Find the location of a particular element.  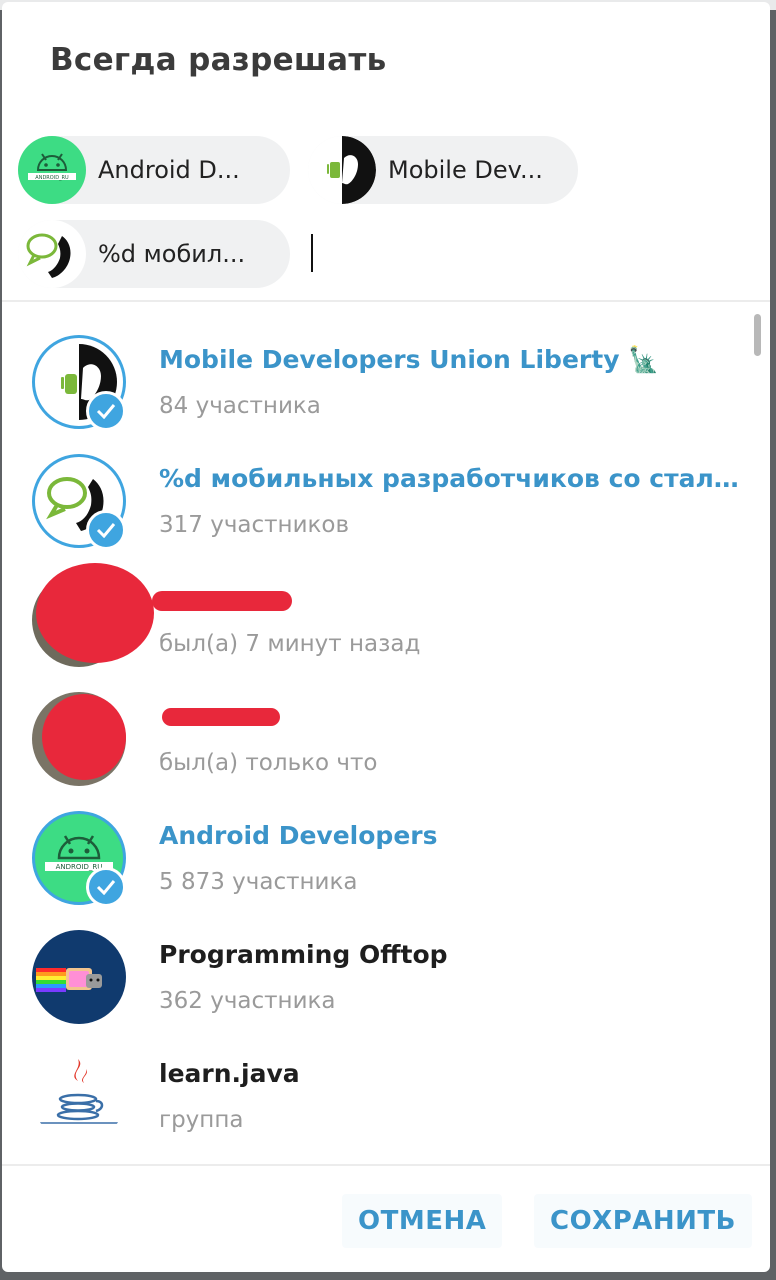

chat-name: learn.java is located at coordinates (229, 1073).